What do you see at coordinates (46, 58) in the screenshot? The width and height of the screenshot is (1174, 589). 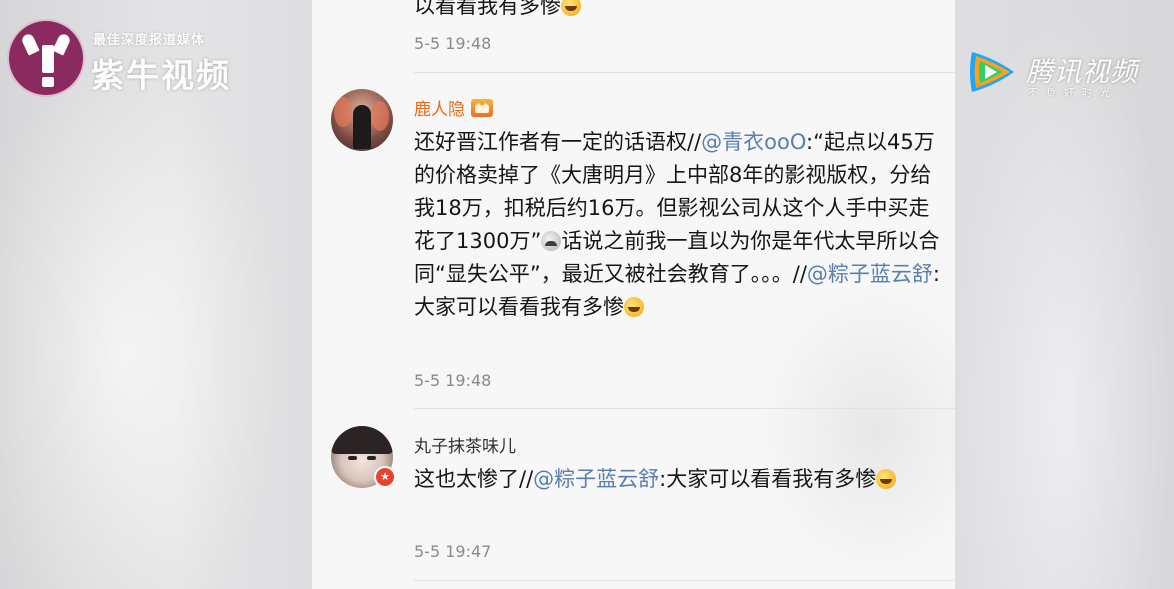 I see `bull-logo-icon` at bounding box center [46, 58].